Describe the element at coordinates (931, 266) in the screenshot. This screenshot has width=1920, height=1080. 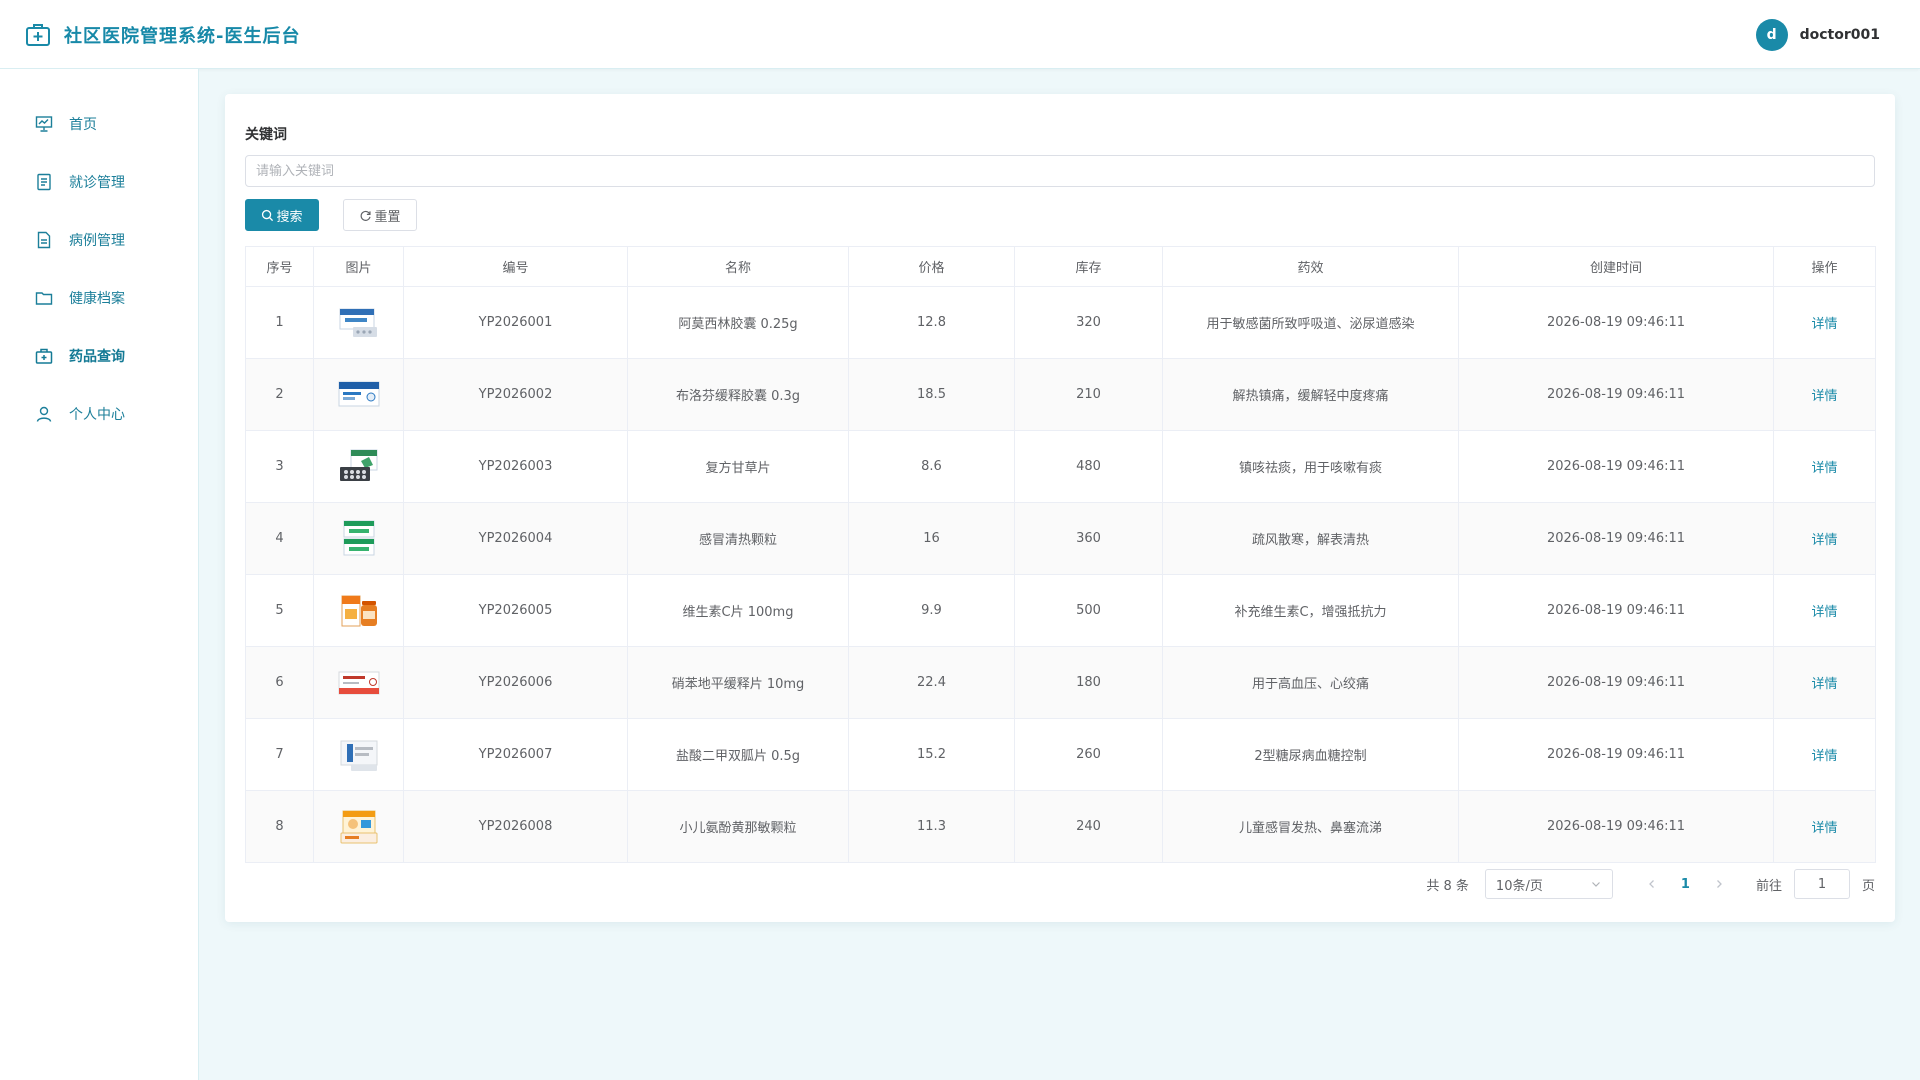
I see `column-header: 价格` at that location.